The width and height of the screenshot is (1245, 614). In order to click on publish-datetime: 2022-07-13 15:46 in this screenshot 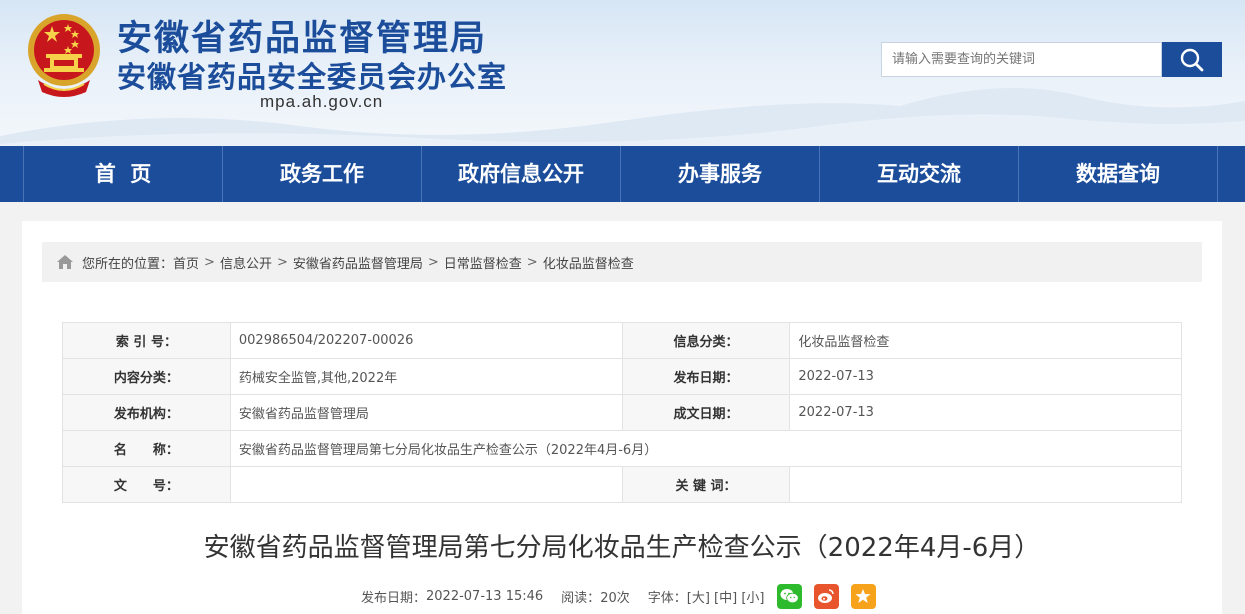, I will do `click(485, 596)`.